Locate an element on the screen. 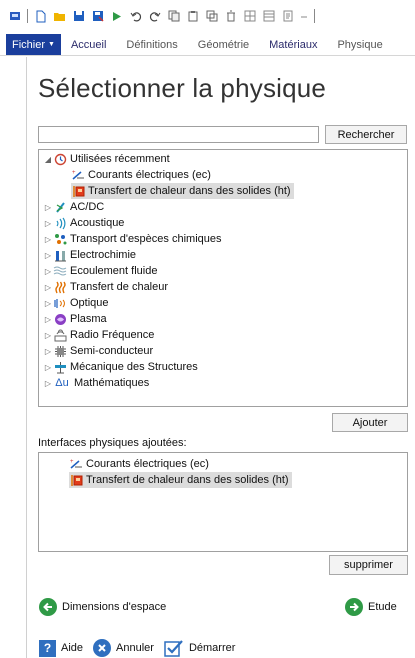 The width and height of the screenshot is (415, 658). heat-transfer-solids-icon is located at coordinates (76, 480).